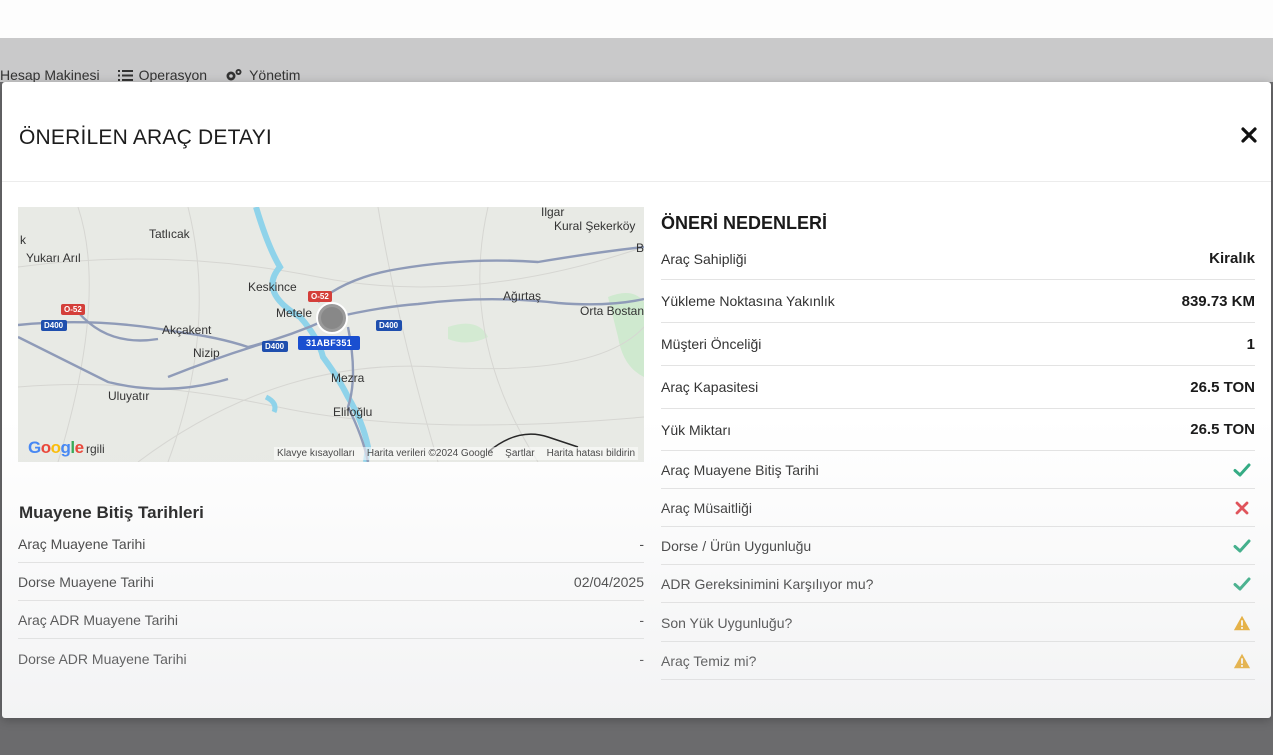  What do you see at coordinates (430, 453) in the screenshot?
I see `map-data-text: Harita verileri ©2024 Google` at bounding box center [430, 453].